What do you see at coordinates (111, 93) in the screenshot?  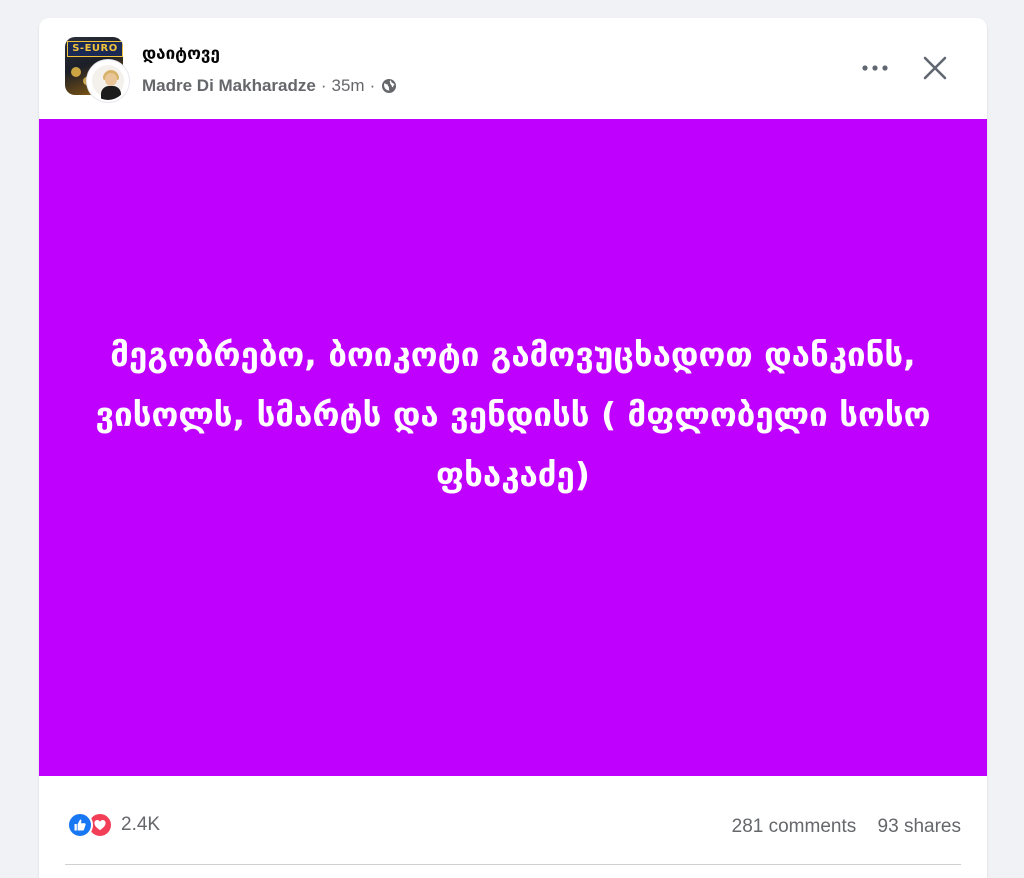 I see `avatar-body` at bounding box center [111, 93].